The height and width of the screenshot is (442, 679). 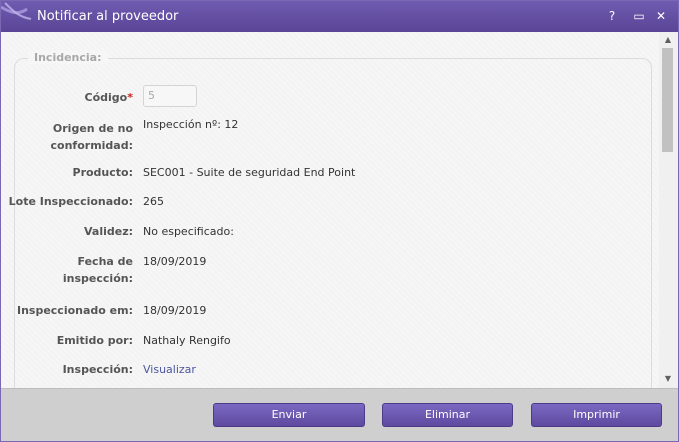 What do you see at coordinates (70, 201) in the screenshot?
I see `inspected-lot-label: Lote Inspeccionado:` at bounding box center [70, 201].